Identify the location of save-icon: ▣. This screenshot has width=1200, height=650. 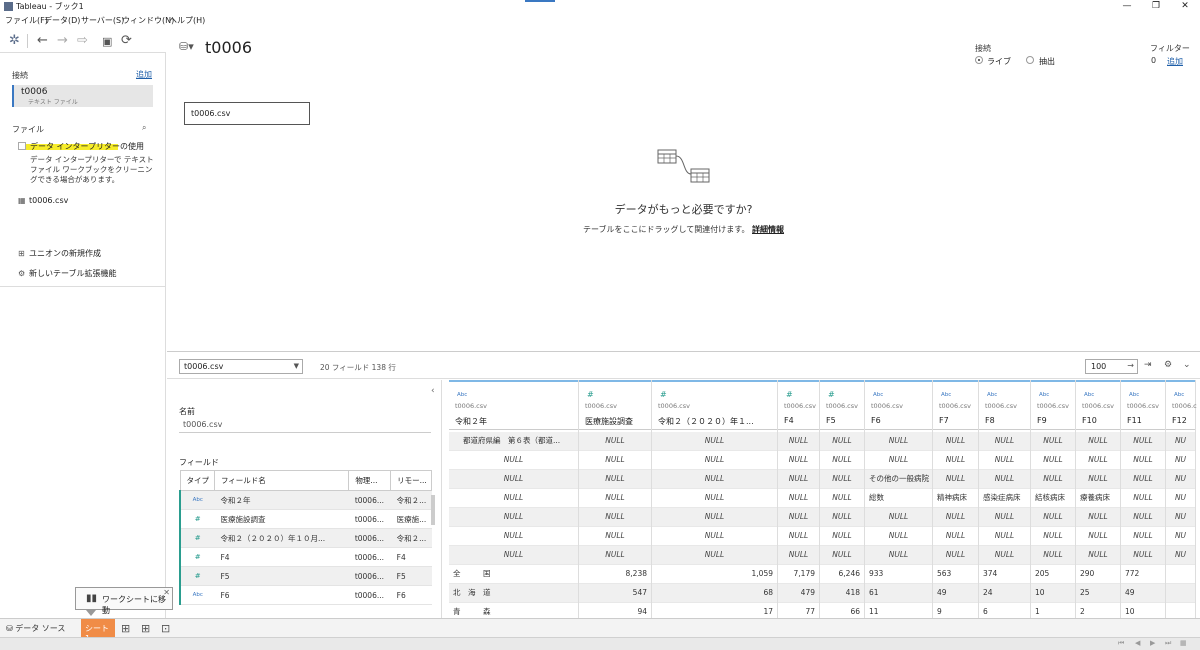
(107, 41).